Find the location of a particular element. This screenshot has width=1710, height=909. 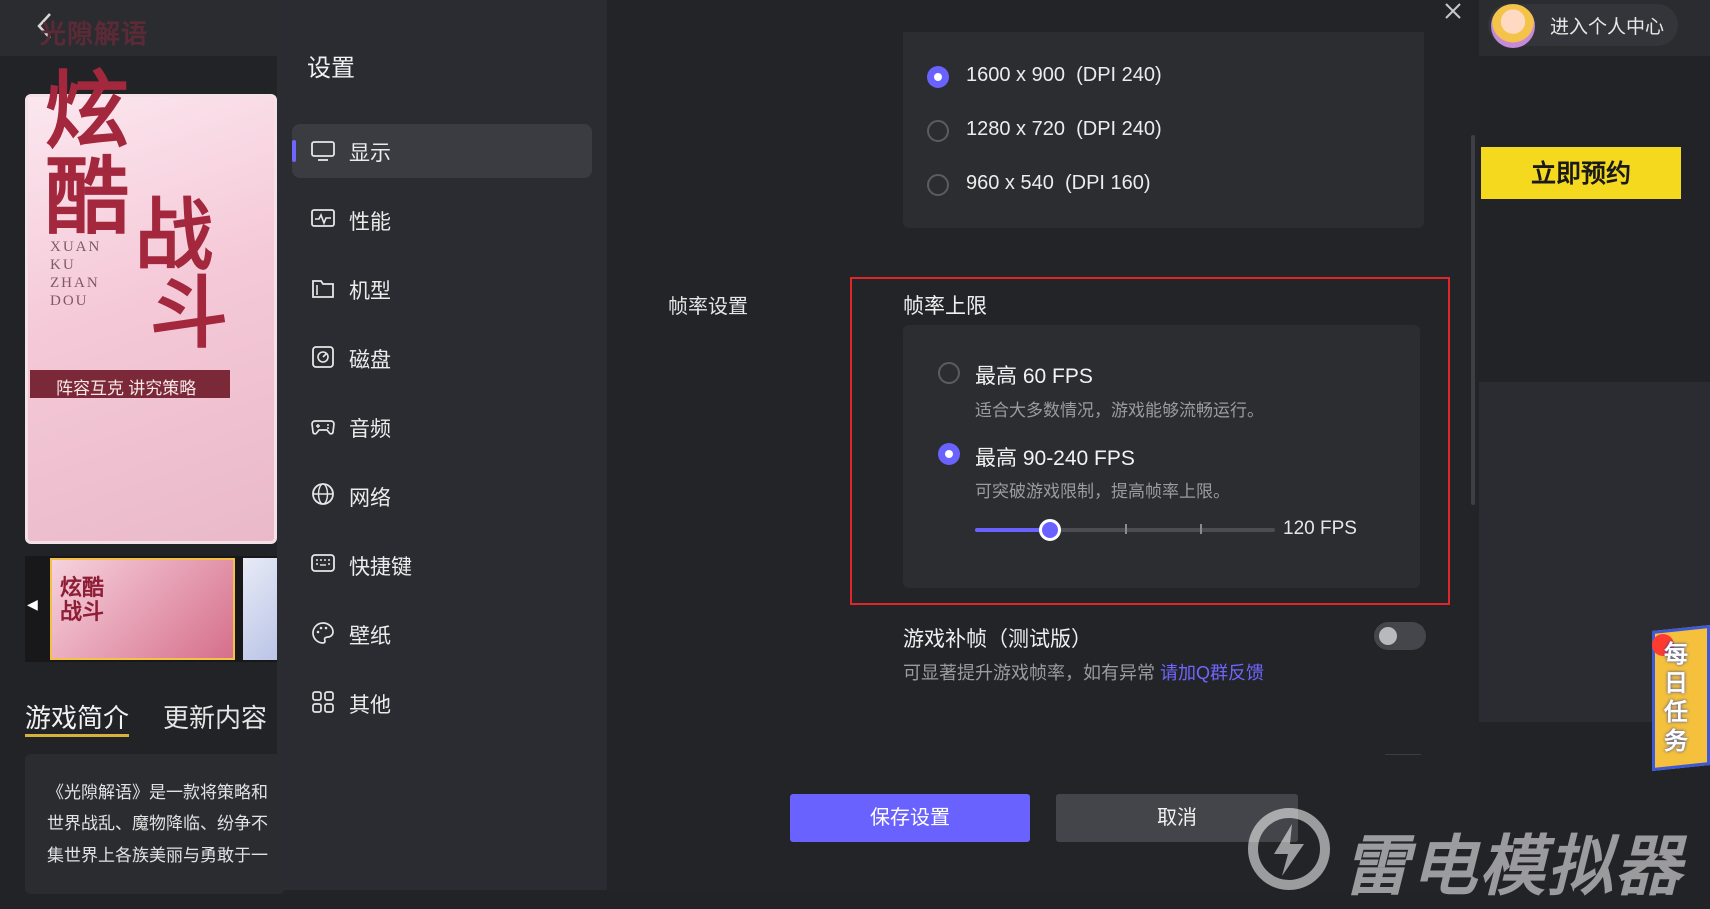

poster-title-char: 炫 is located at coordinates (87, 112).